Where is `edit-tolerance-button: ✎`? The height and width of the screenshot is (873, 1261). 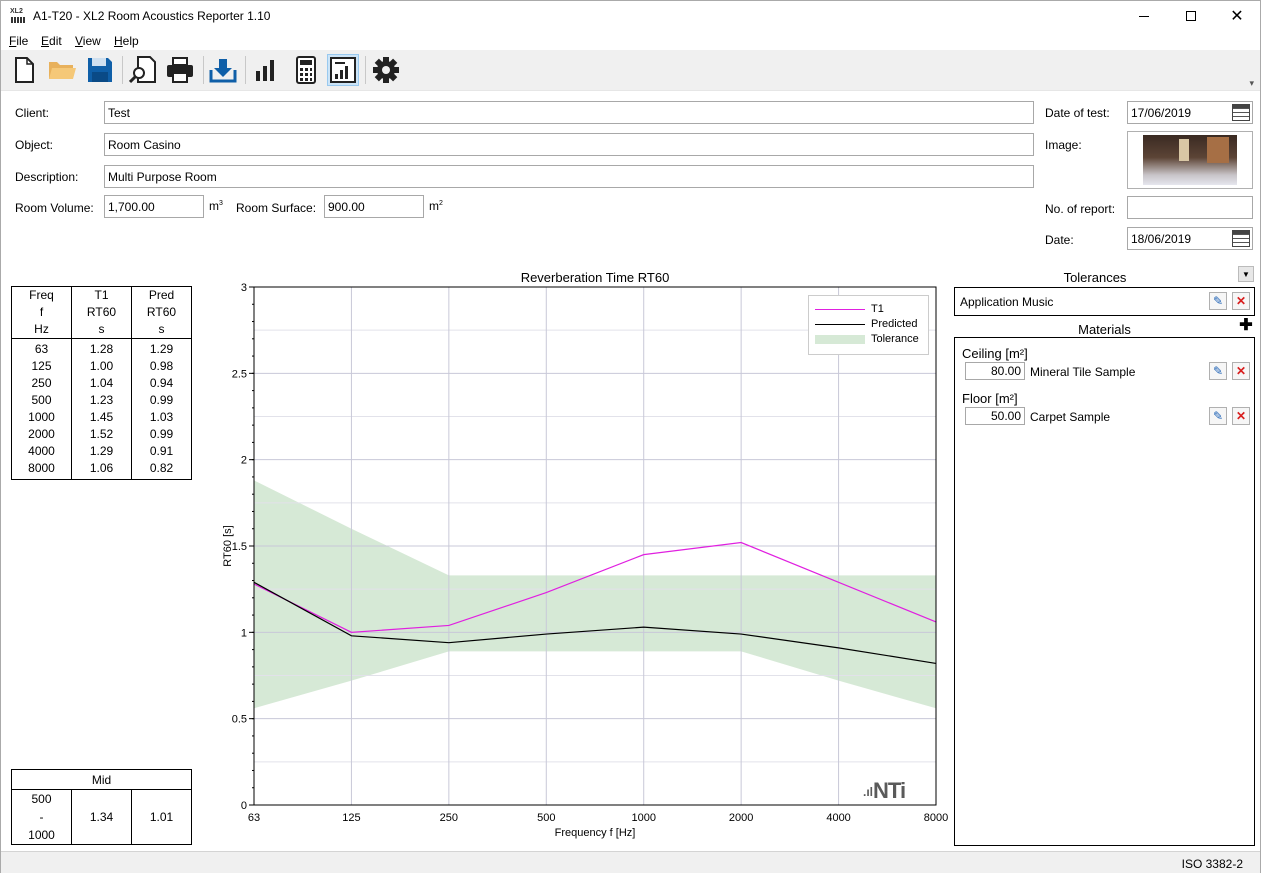 edit-tolerance-button: ✎ is located at coordinates (1218, 301).